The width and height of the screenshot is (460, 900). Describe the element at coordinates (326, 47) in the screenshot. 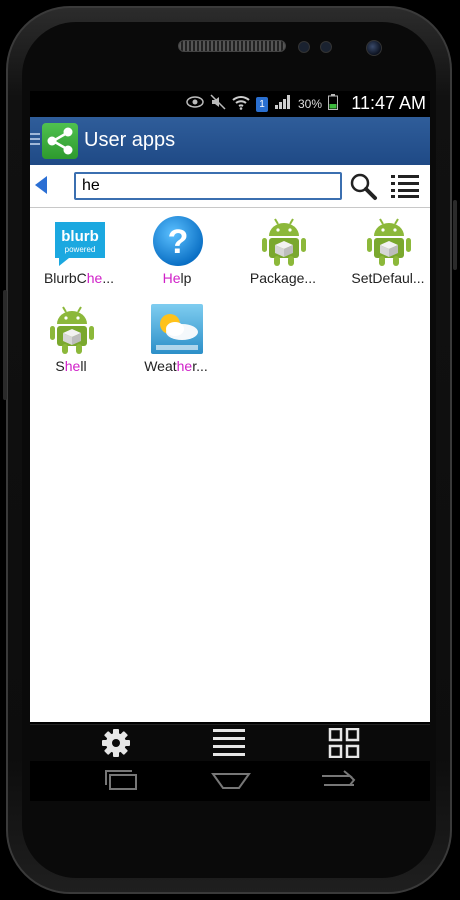

I see `light-sensor` at that location.